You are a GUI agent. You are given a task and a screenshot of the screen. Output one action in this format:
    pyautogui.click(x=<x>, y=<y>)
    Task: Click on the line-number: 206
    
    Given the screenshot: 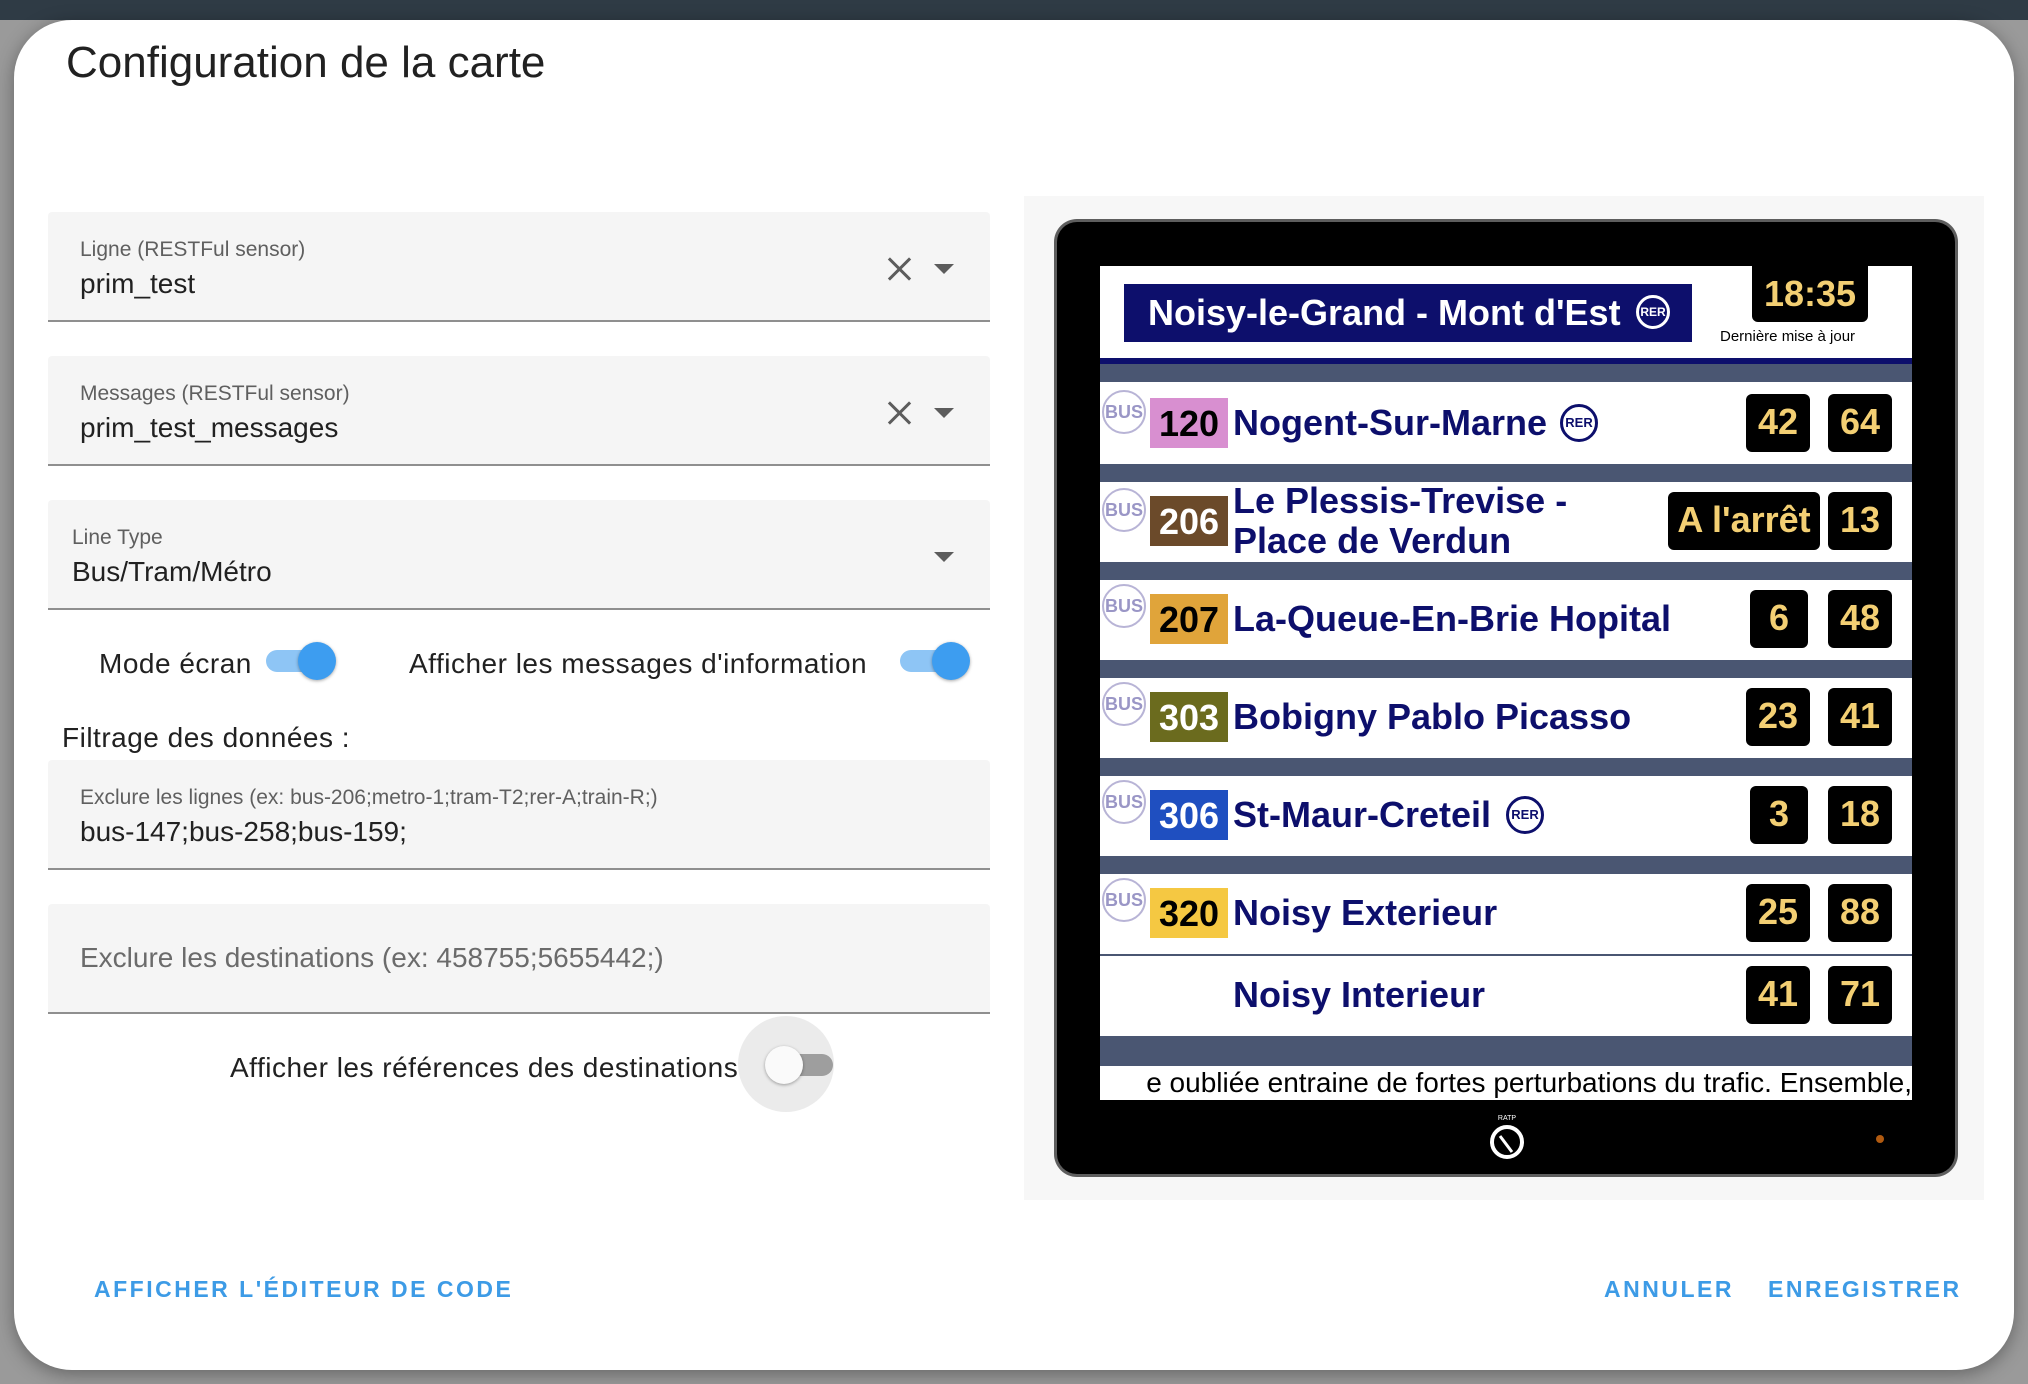 What is the action you would take?
    pyautogui.click(x=1189, y=521)
    